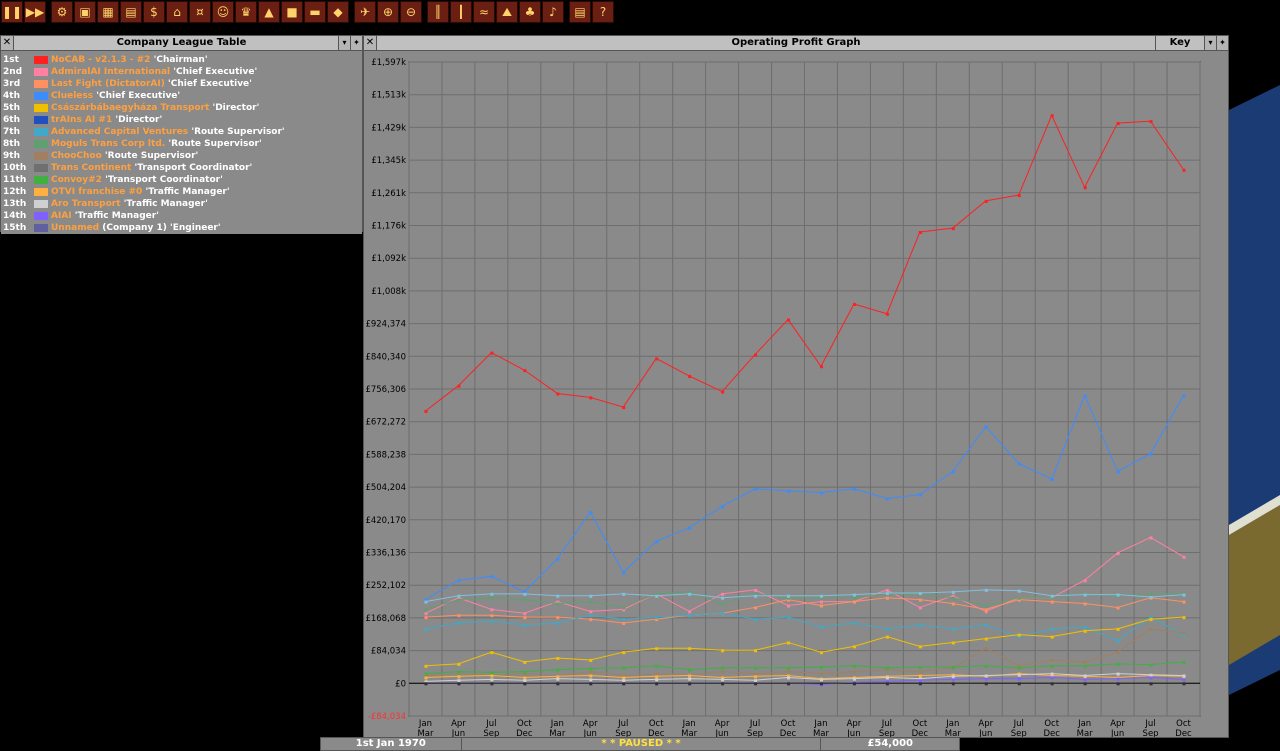  I want to click on town-directory-button: ▤, so click(131, 12).